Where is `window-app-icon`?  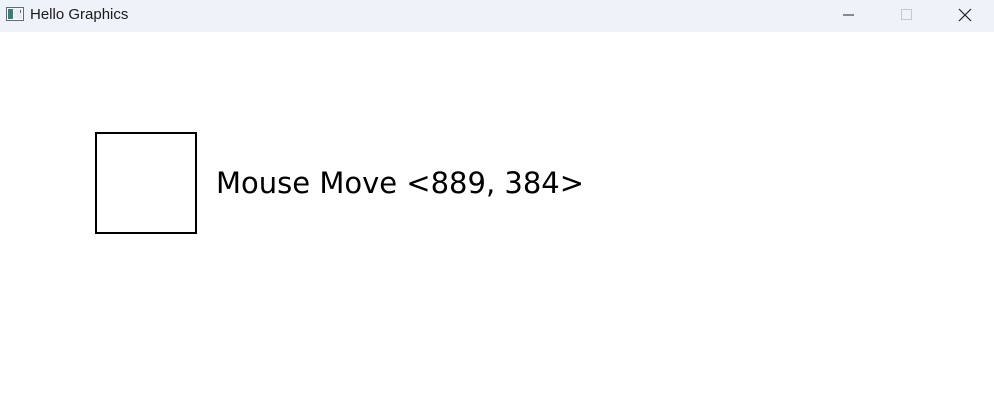 window-app-icon is located at coordinates (15, 14).